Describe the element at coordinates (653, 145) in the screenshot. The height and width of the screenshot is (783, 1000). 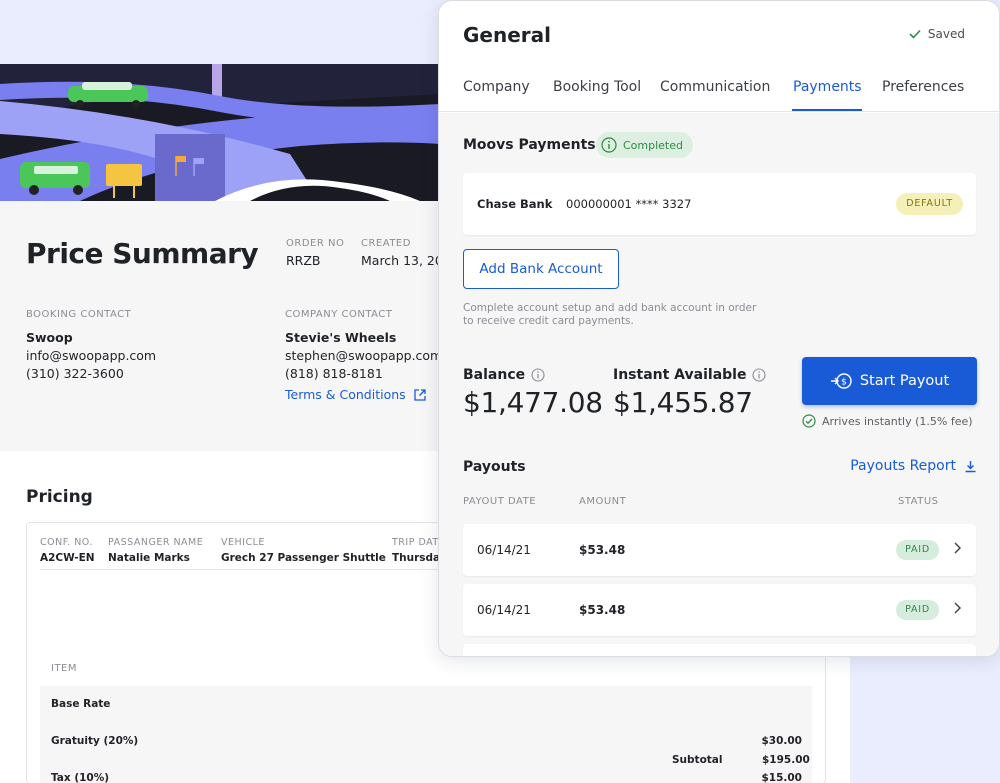
I see `completed-badge-label: Completed` at that location.